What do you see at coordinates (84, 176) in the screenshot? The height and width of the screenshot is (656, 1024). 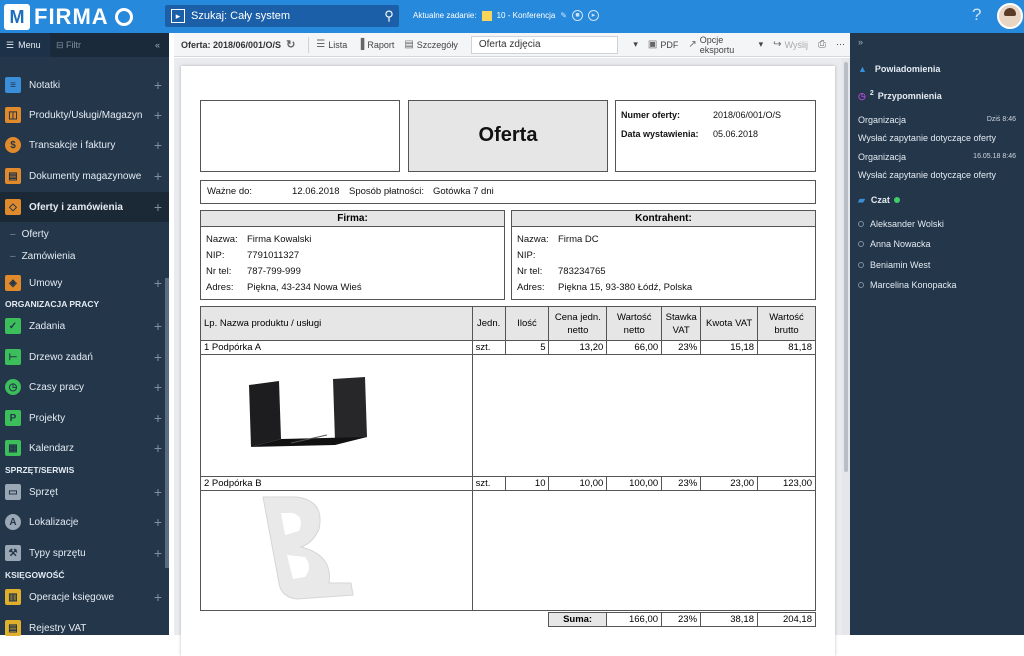 I see `sidebar-item-dokumenty: ▤ Dokumenty magazynowe +` at bounding box center [84, 176].